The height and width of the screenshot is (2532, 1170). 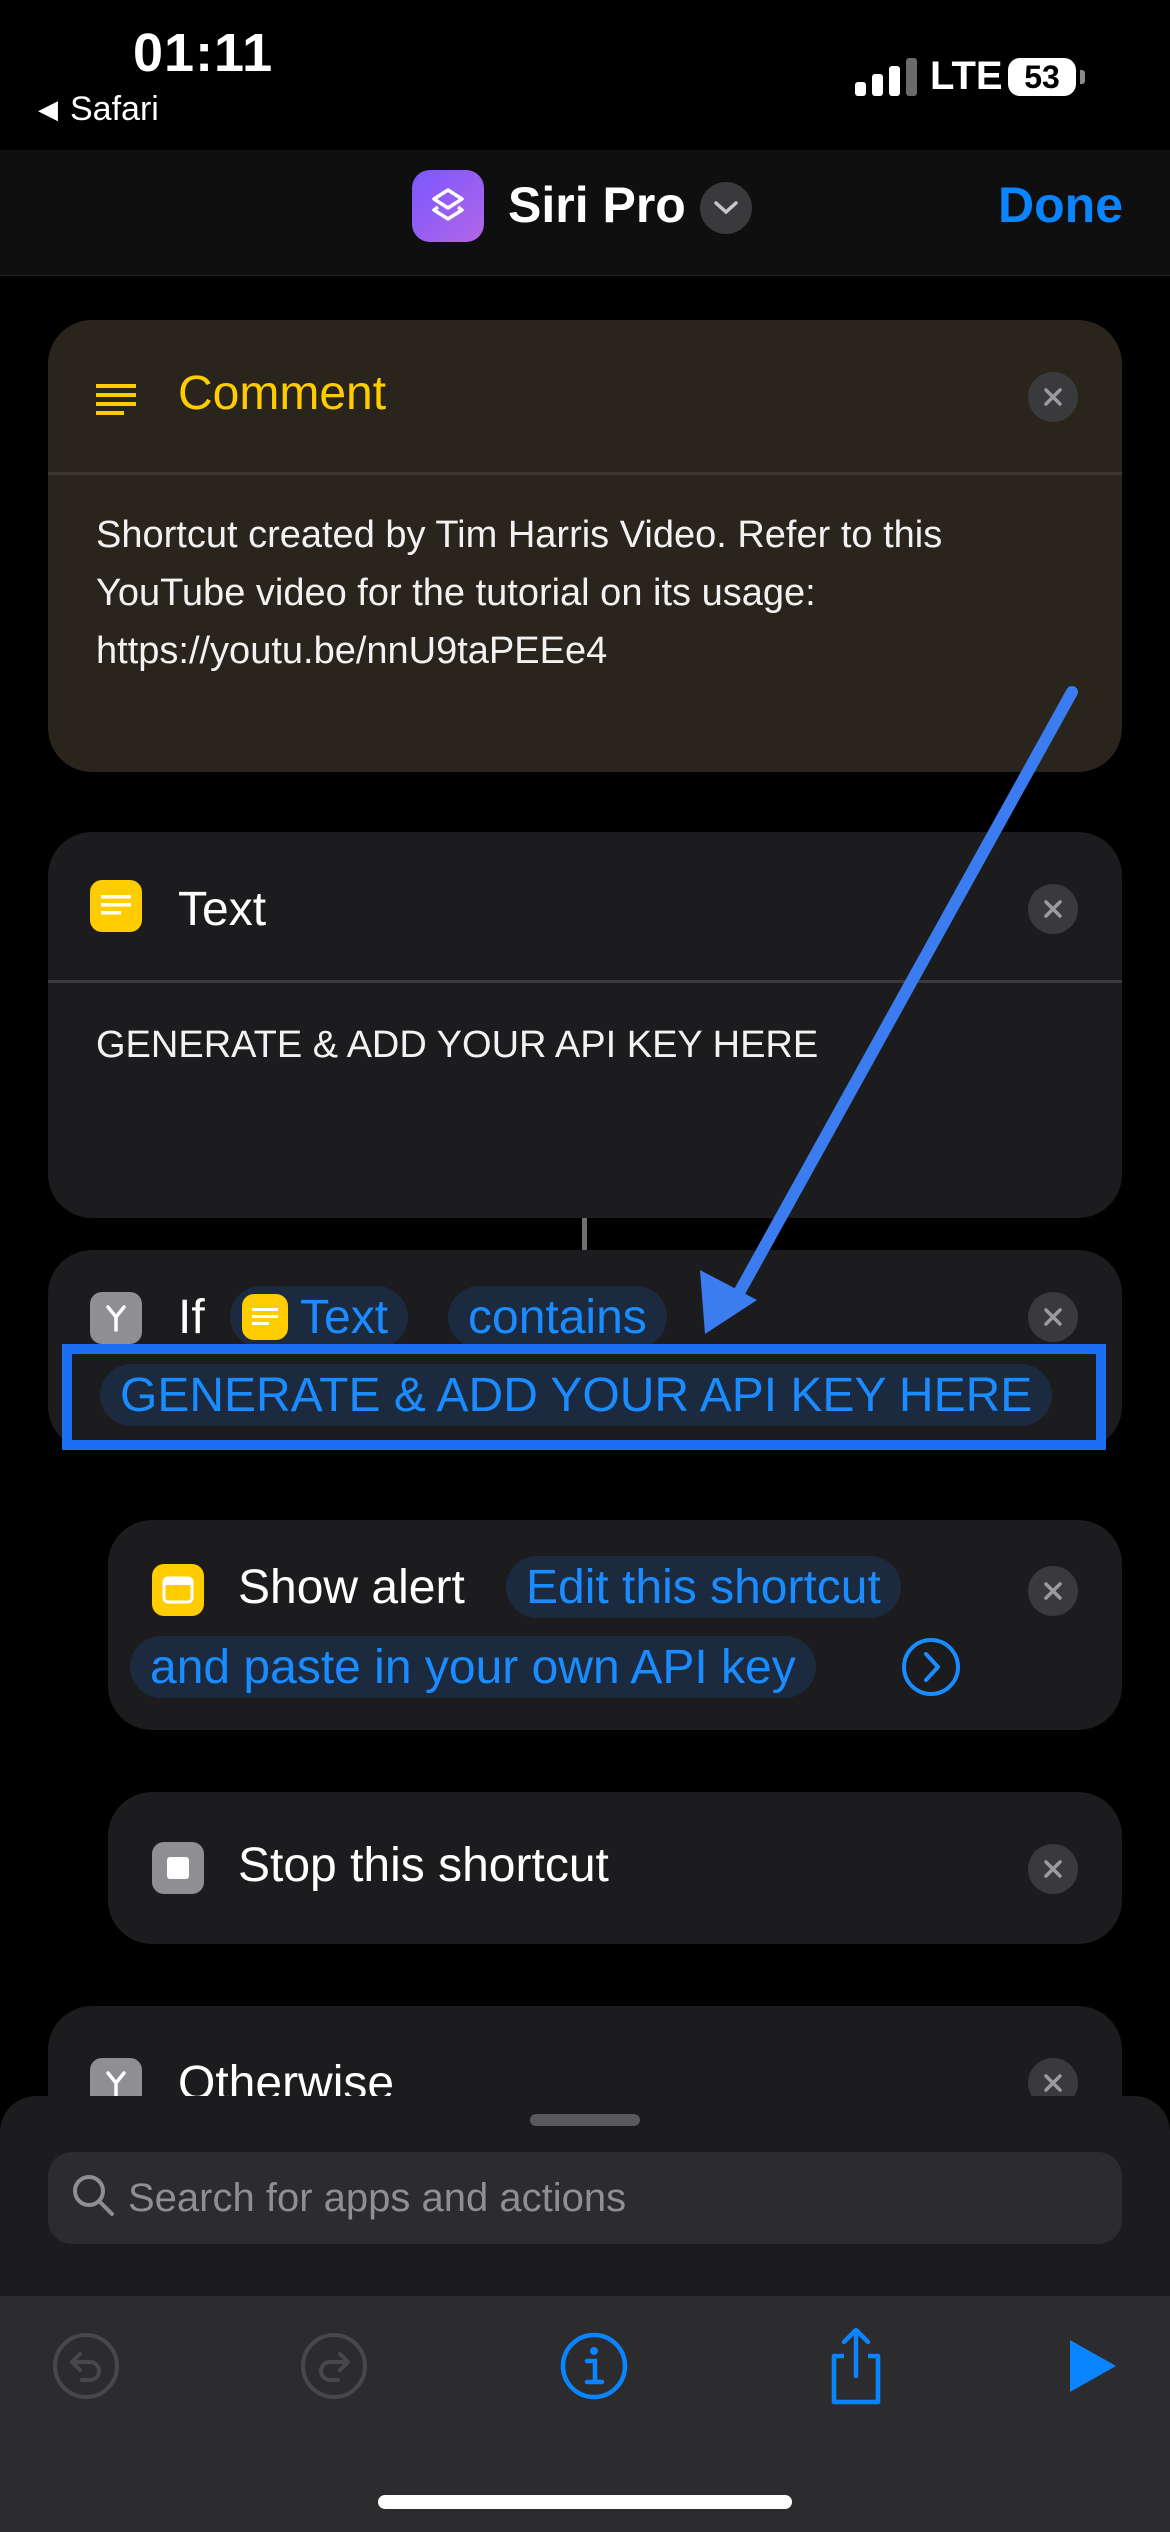 I want to click on redo-button, so click(x=334, y=2366).